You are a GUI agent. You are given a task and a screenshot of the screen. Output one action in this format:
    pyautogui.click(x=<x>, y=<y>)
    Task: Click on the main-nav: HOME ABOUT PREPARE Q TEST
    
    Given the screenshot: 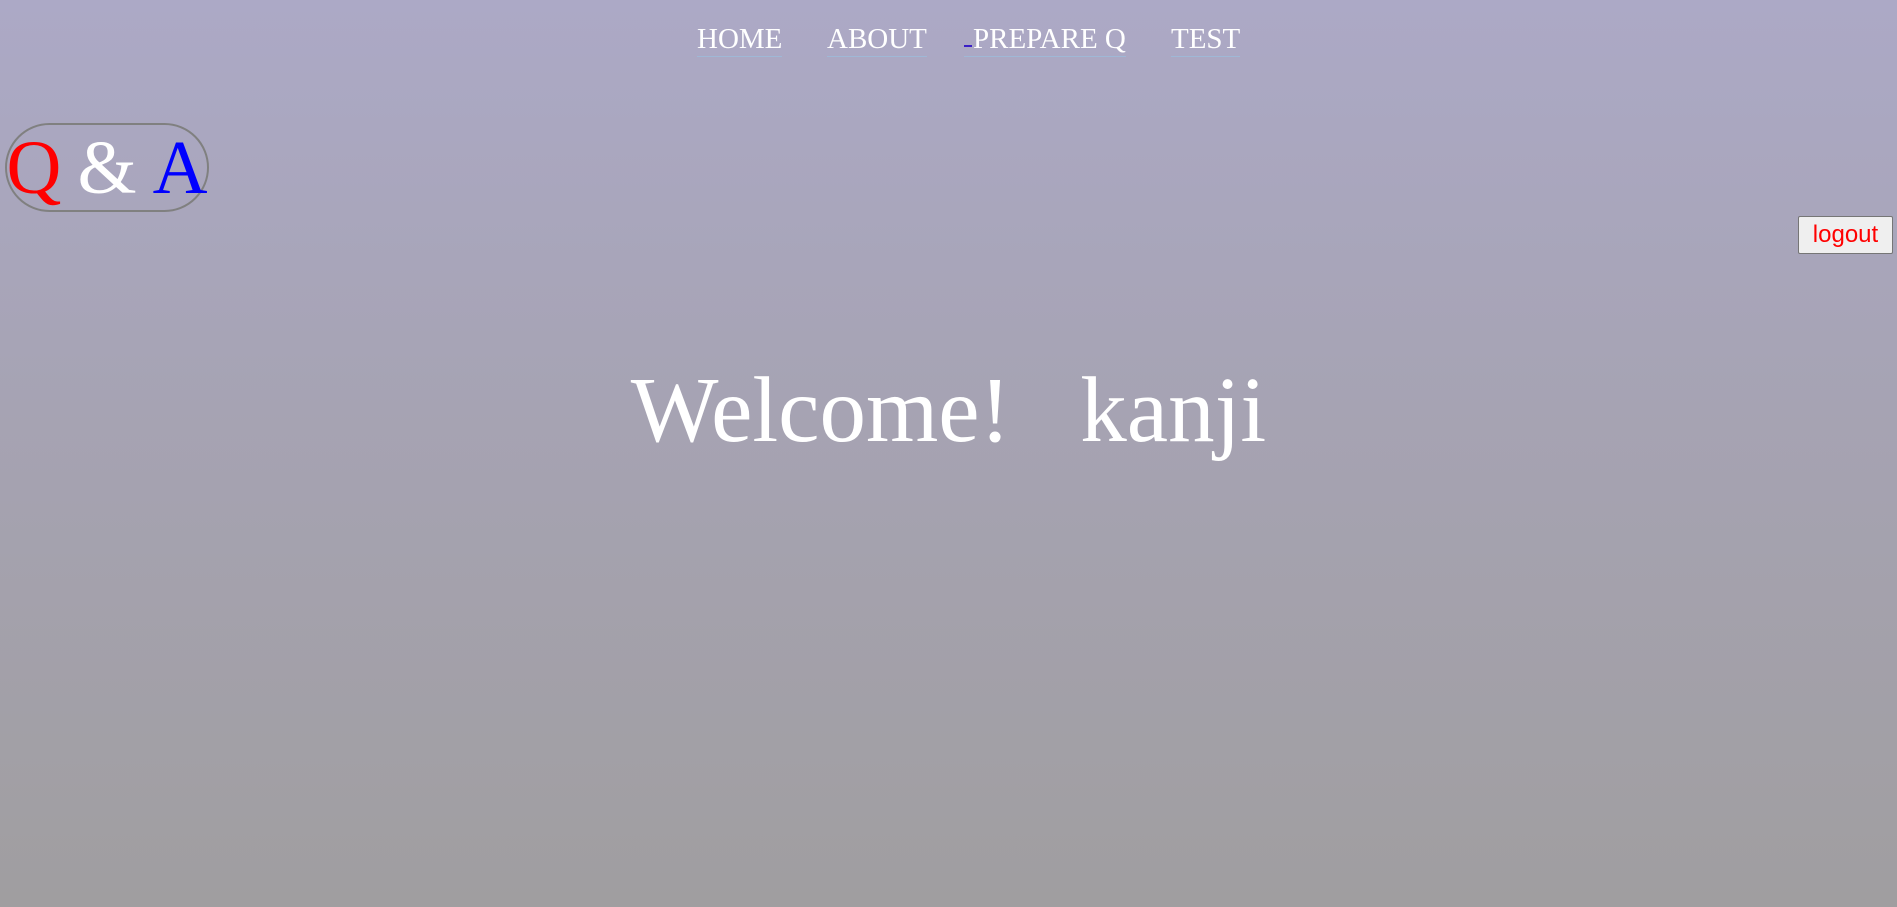 What is the action you would take?
    pyautogui.click(x=948, y=42)
    